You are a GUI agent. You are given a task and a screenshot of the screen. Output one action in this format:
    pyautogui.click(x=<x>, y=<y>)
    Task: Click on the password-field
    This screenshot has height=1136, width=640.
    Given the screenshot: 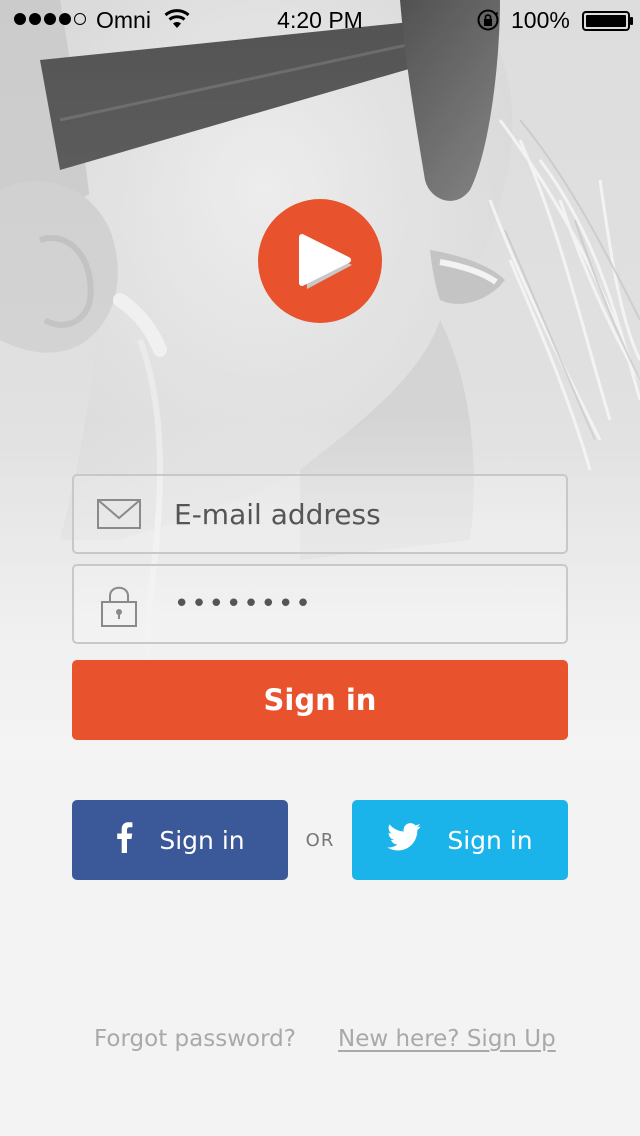 What is the action you would take?
    pyautogui.click(x=320, y=604)
    